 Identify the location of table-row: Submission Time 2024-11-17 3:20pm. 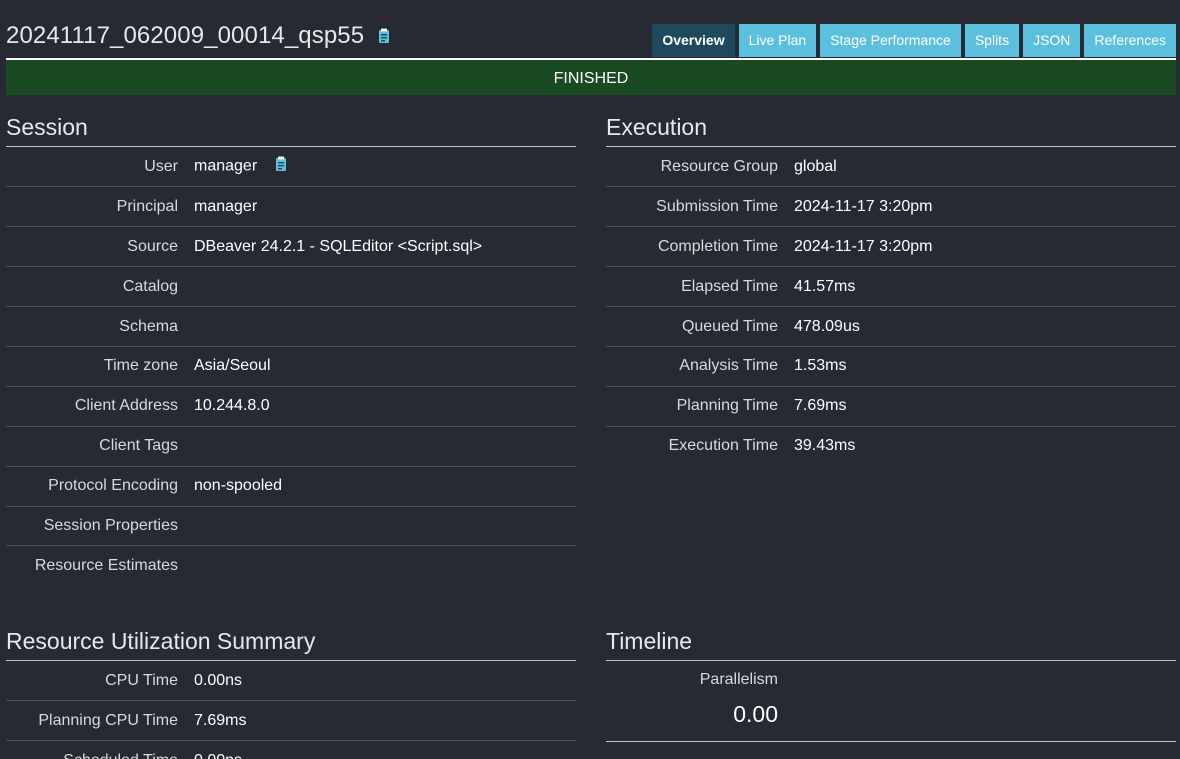
(891, 207).